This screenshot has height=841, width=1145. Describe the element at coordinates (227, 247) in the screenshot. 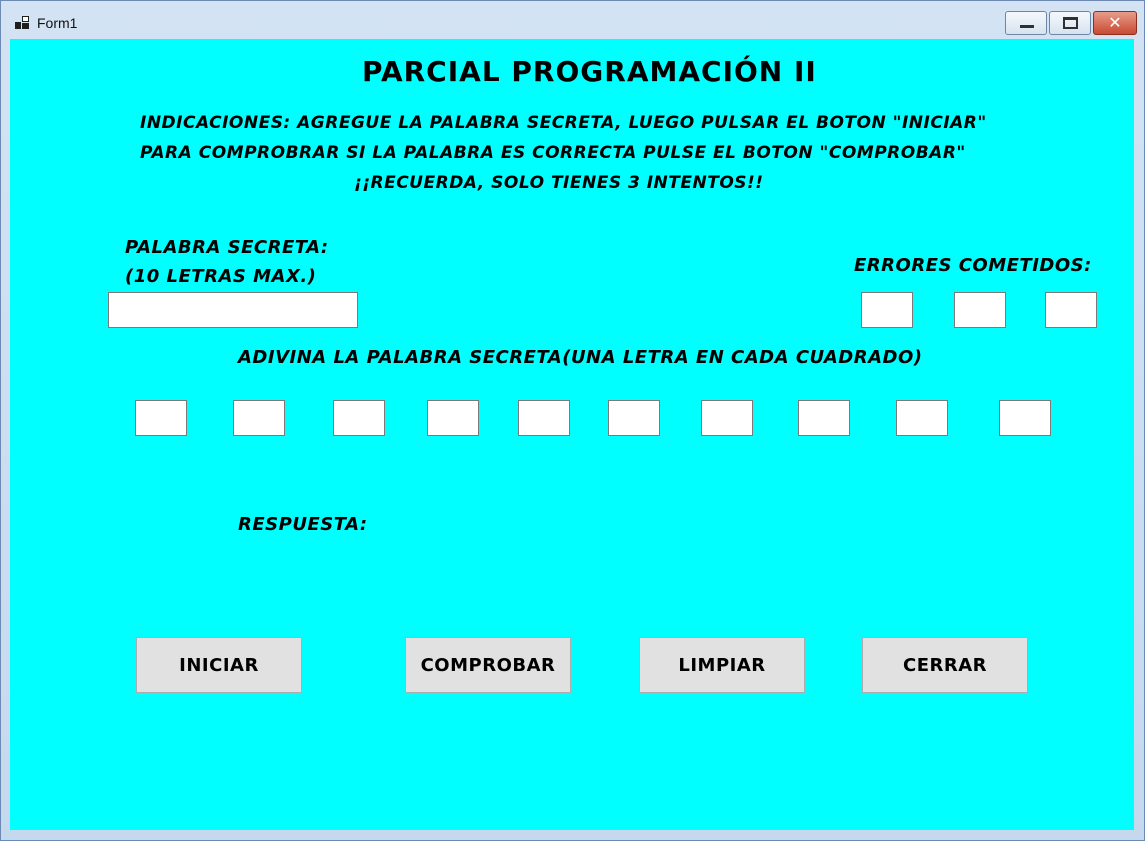

I see `secret-word-label: PALABRA SECRETA:` at that location.